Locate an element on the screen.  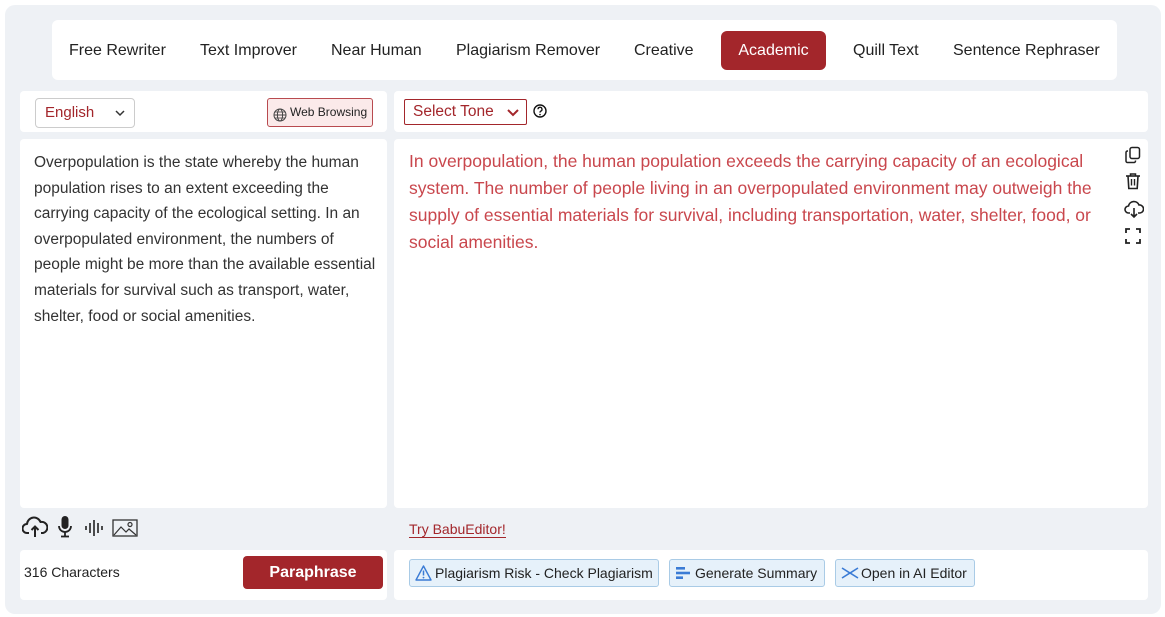
globe-icon is located at coordinates (280, 118).